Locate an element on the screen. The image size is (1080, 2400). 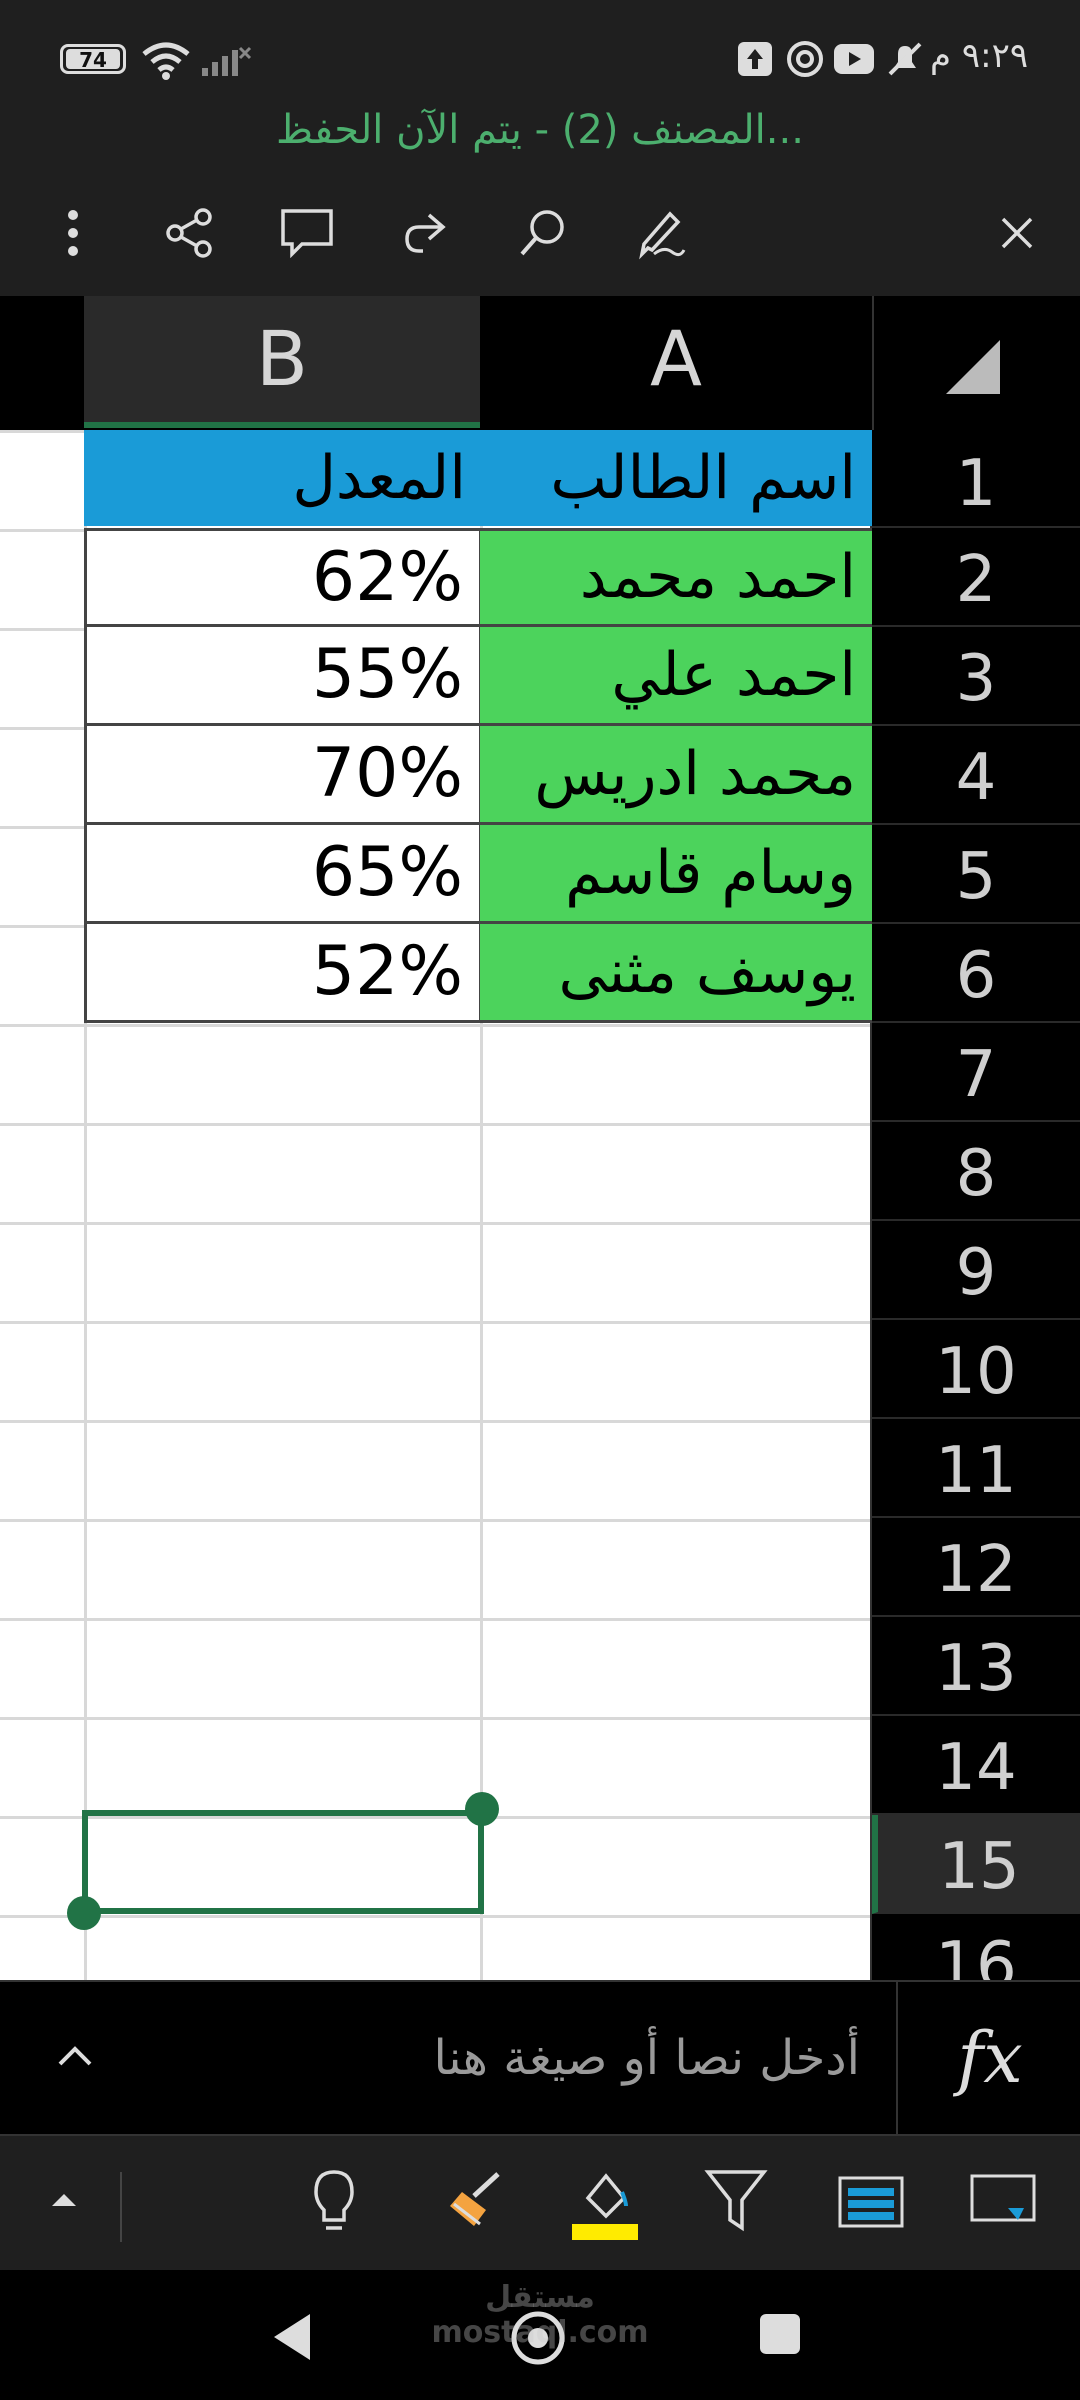
youtube-icon is located at coordinates (854, 59).